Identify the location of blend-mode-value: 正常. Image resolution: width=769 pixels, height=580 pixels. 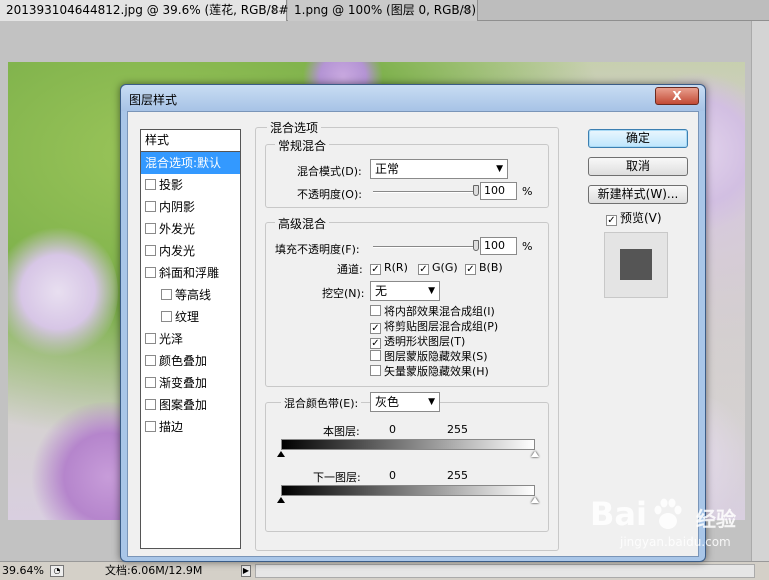
(387, 169).